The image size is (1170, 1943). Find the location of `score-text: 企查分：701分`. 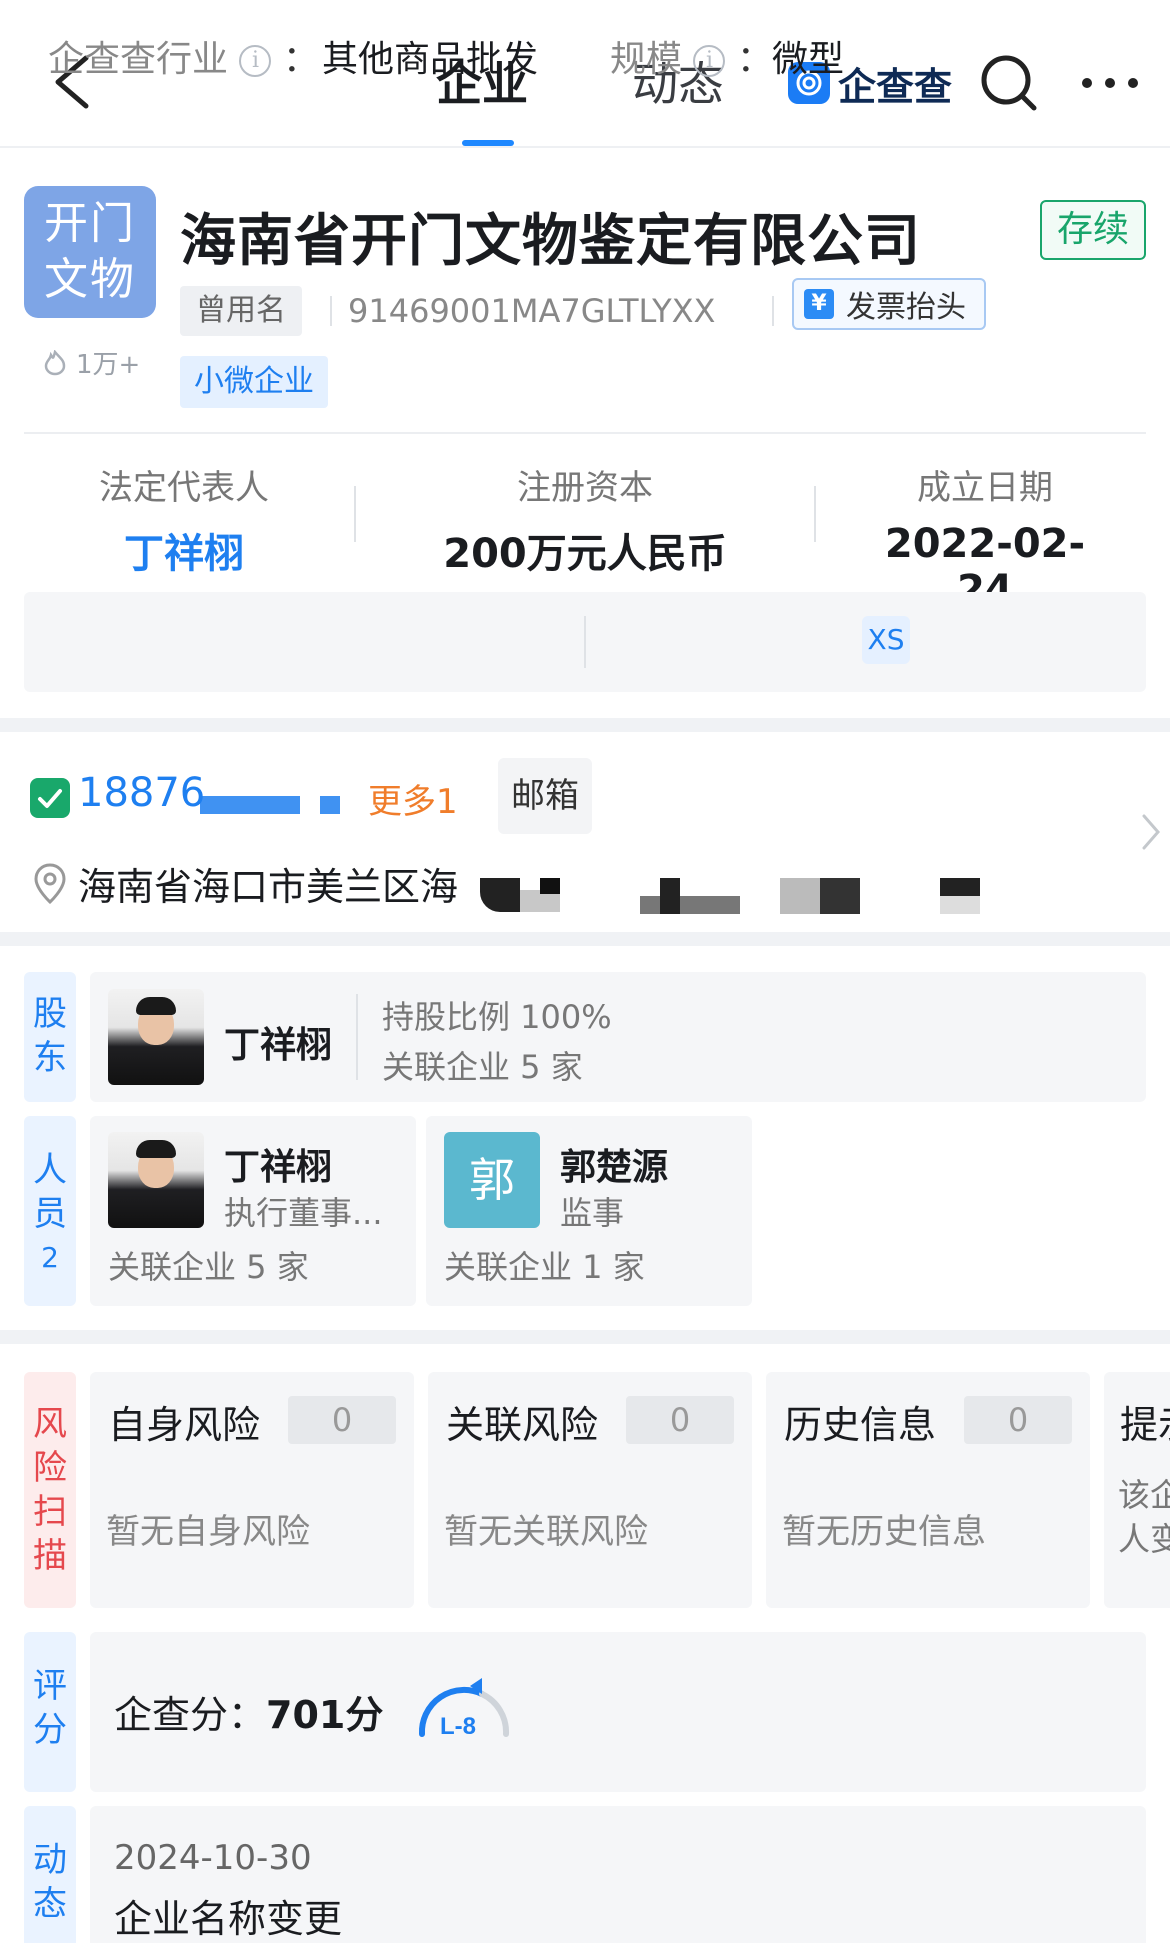

score-text: 企查分：701分 is located at coordinates (248, 1711).